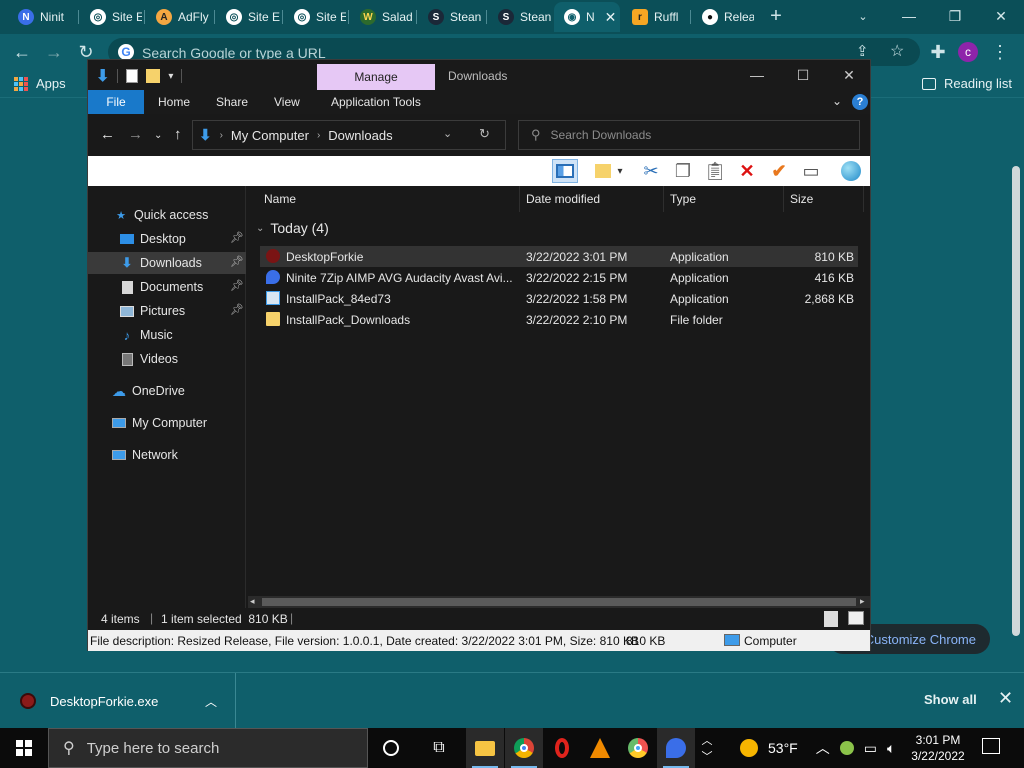 The height and width of the screenshot is (768, 1024). I want to click on download-item: DesktopForkie.exe ︿, so click(118, 701).